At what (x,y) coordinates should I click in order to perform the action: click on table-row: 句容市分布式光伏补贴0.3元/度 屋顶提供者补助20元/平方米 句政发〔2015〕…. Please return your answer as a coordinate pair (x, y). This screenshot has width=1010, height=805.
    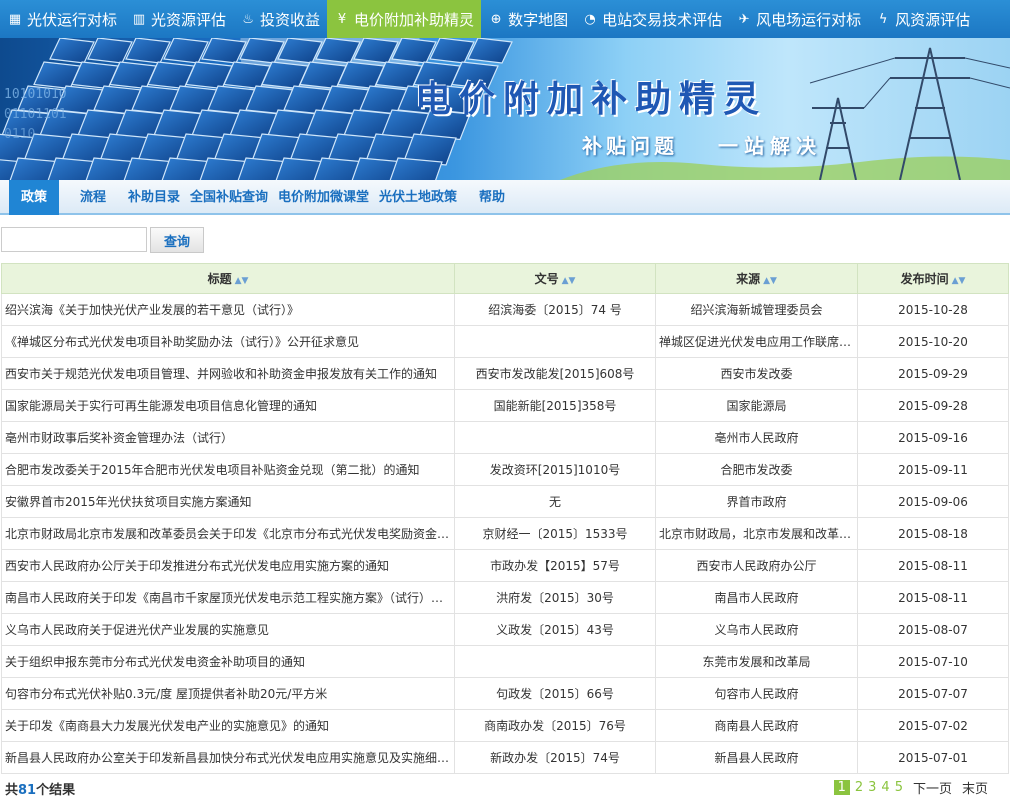
    Looking at the image, I should click on (505, 693).